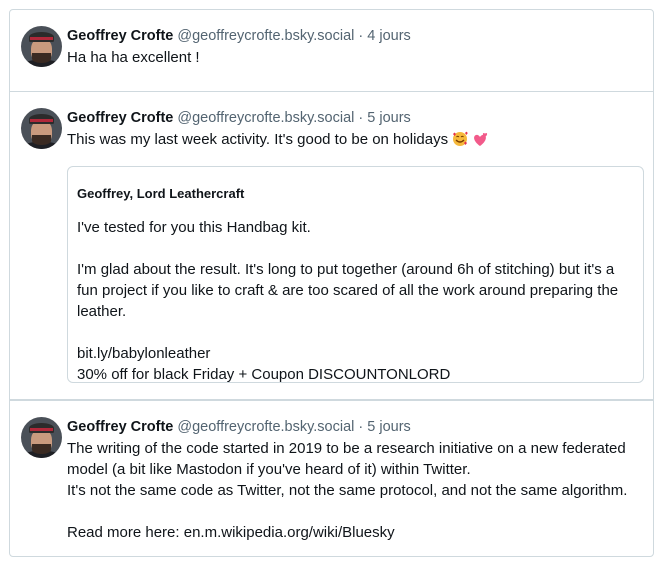  What do you see at coordinates (355, 194) in the screenshot?
I see `quoted-author: Geoffrey, Lord Leathercraft` at bounding box center [355, 194].